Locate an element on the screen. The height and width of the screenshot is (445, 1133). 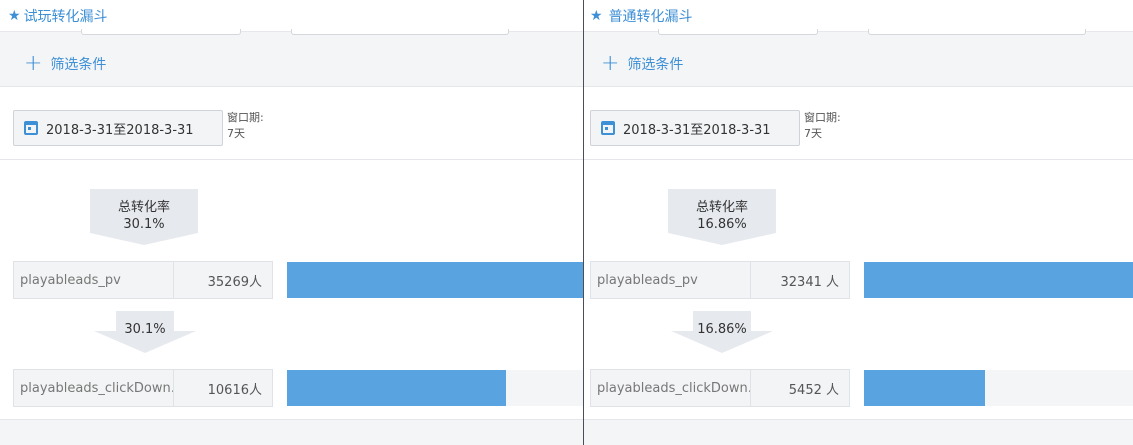
funnel-step-2: playableads_clickDown… 10616人 is located at coordinates (143, 388).